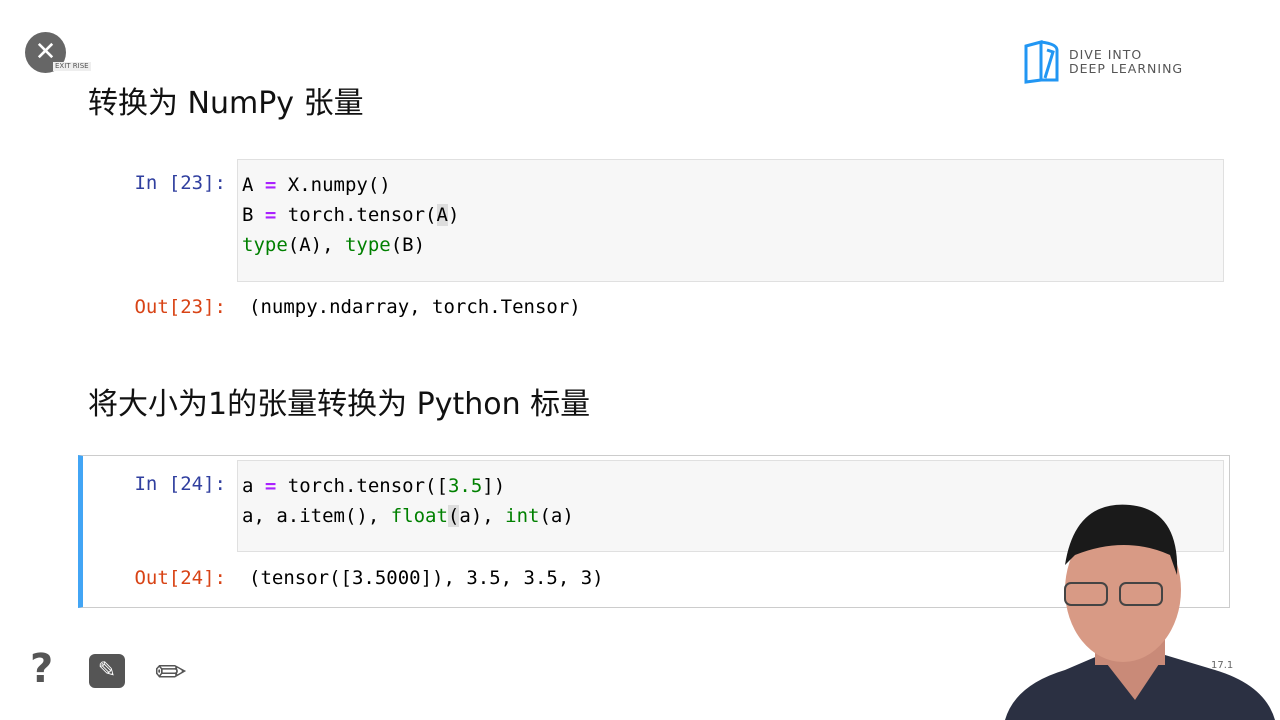  Describe the element at coordinates (465, 486) in the screenshot. I see `code-token: 3.5` at that location.